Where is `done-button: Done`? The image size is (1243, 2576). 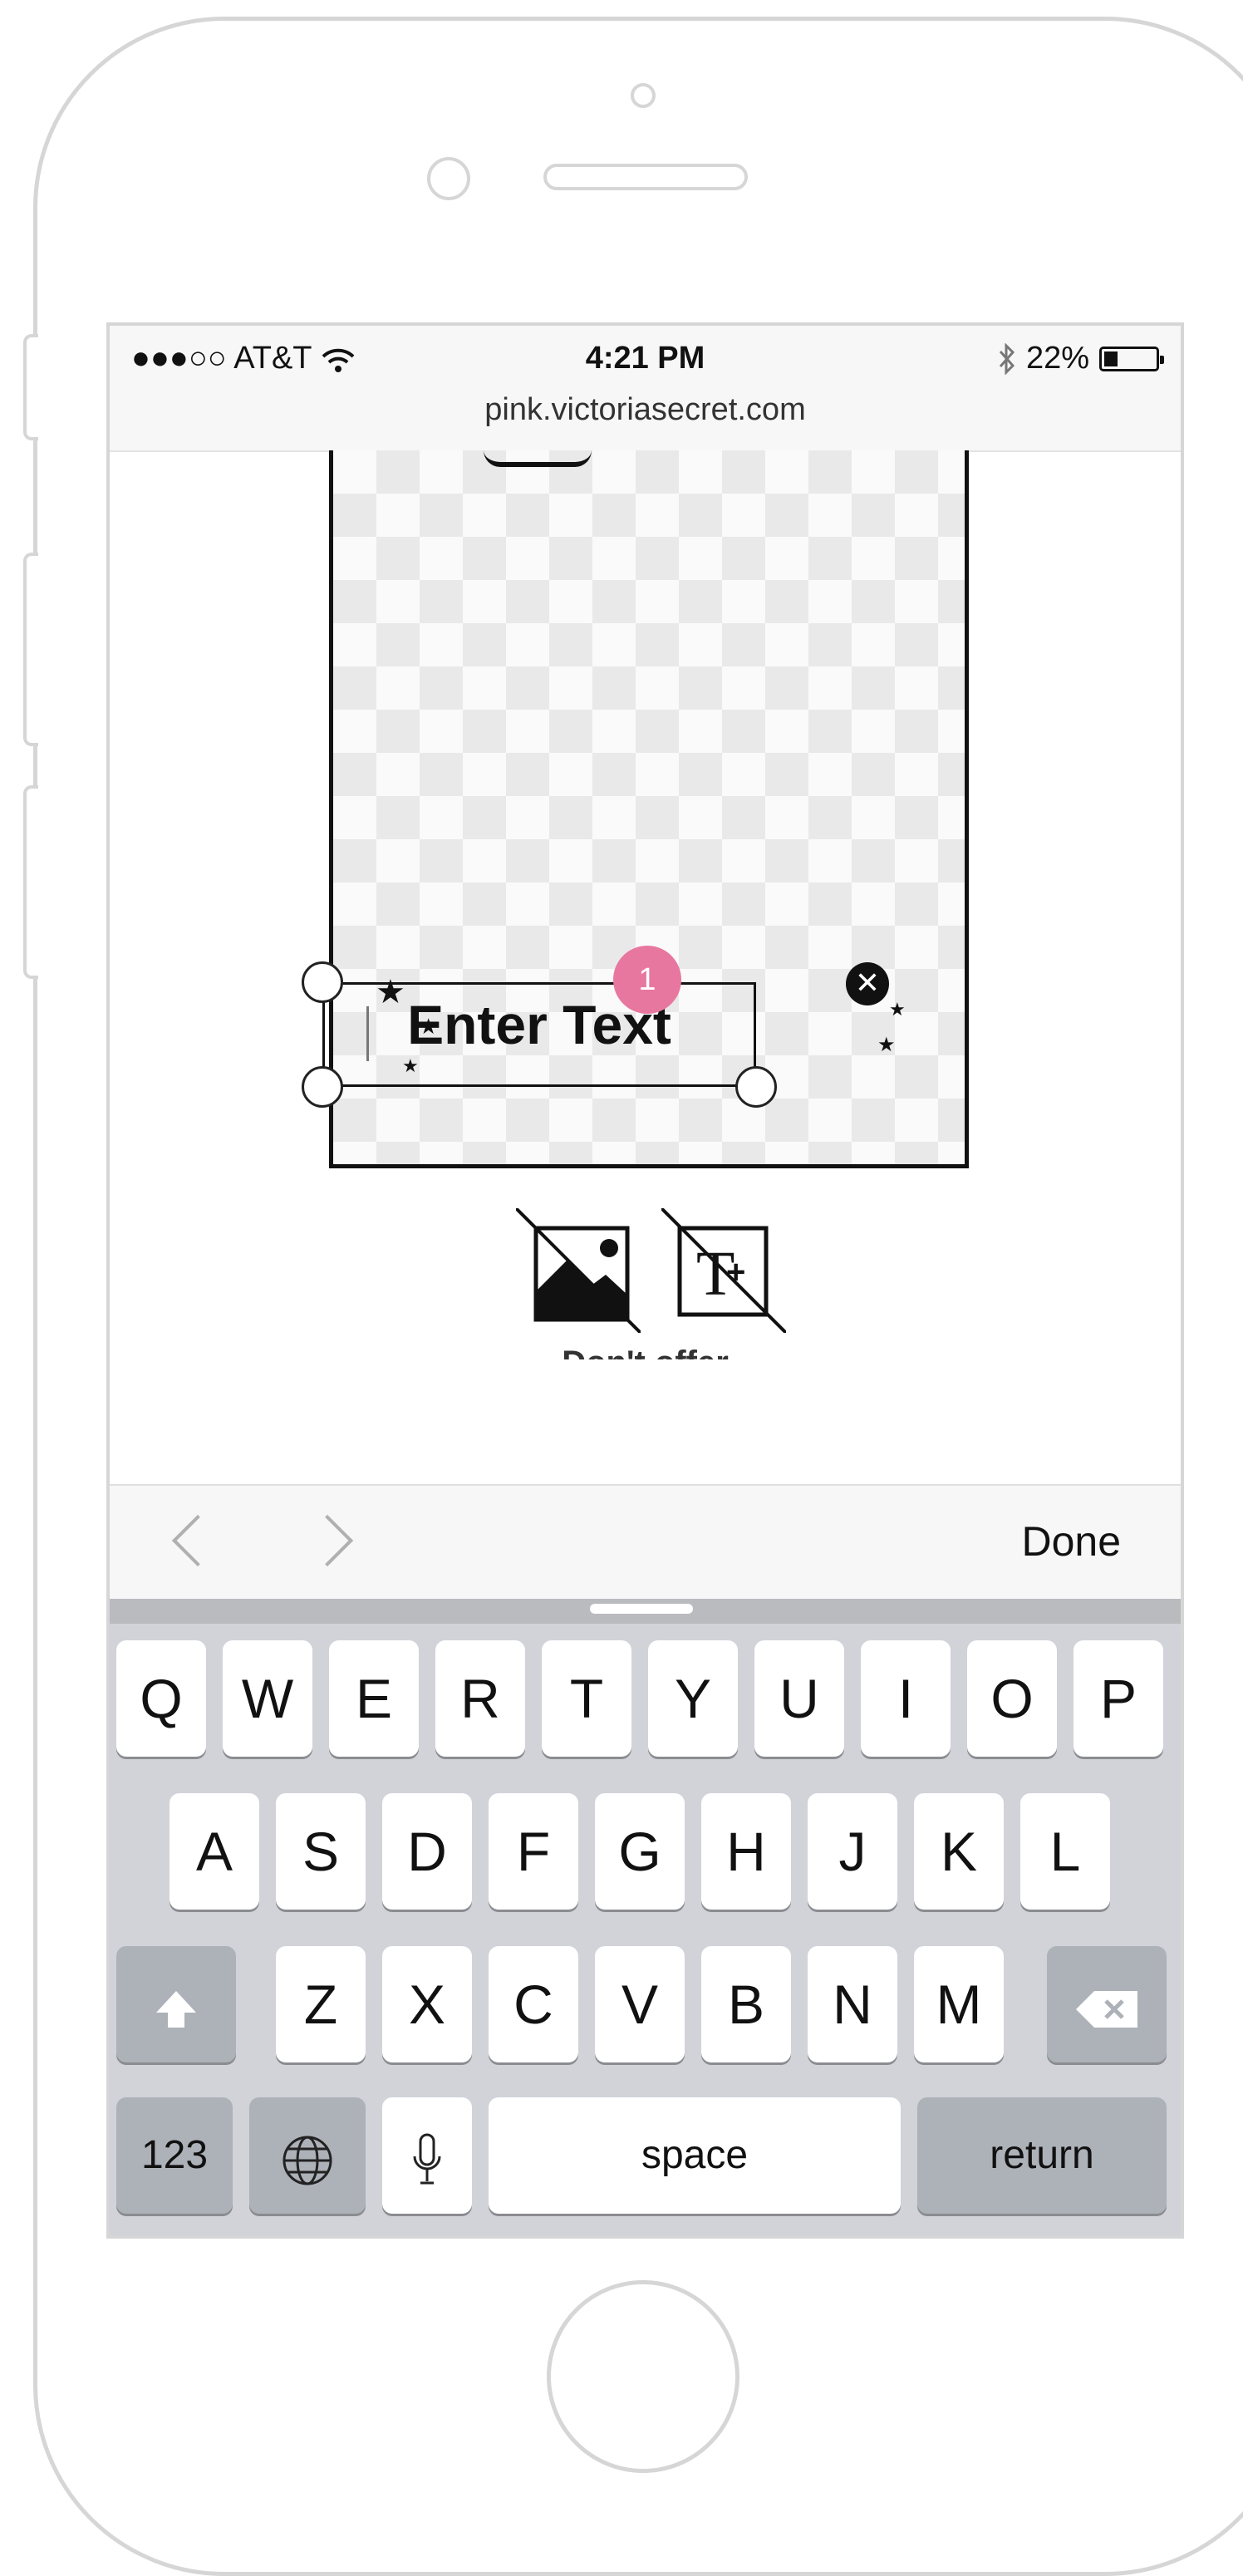 done-button: Done is located at coordinates (1071, 1541).